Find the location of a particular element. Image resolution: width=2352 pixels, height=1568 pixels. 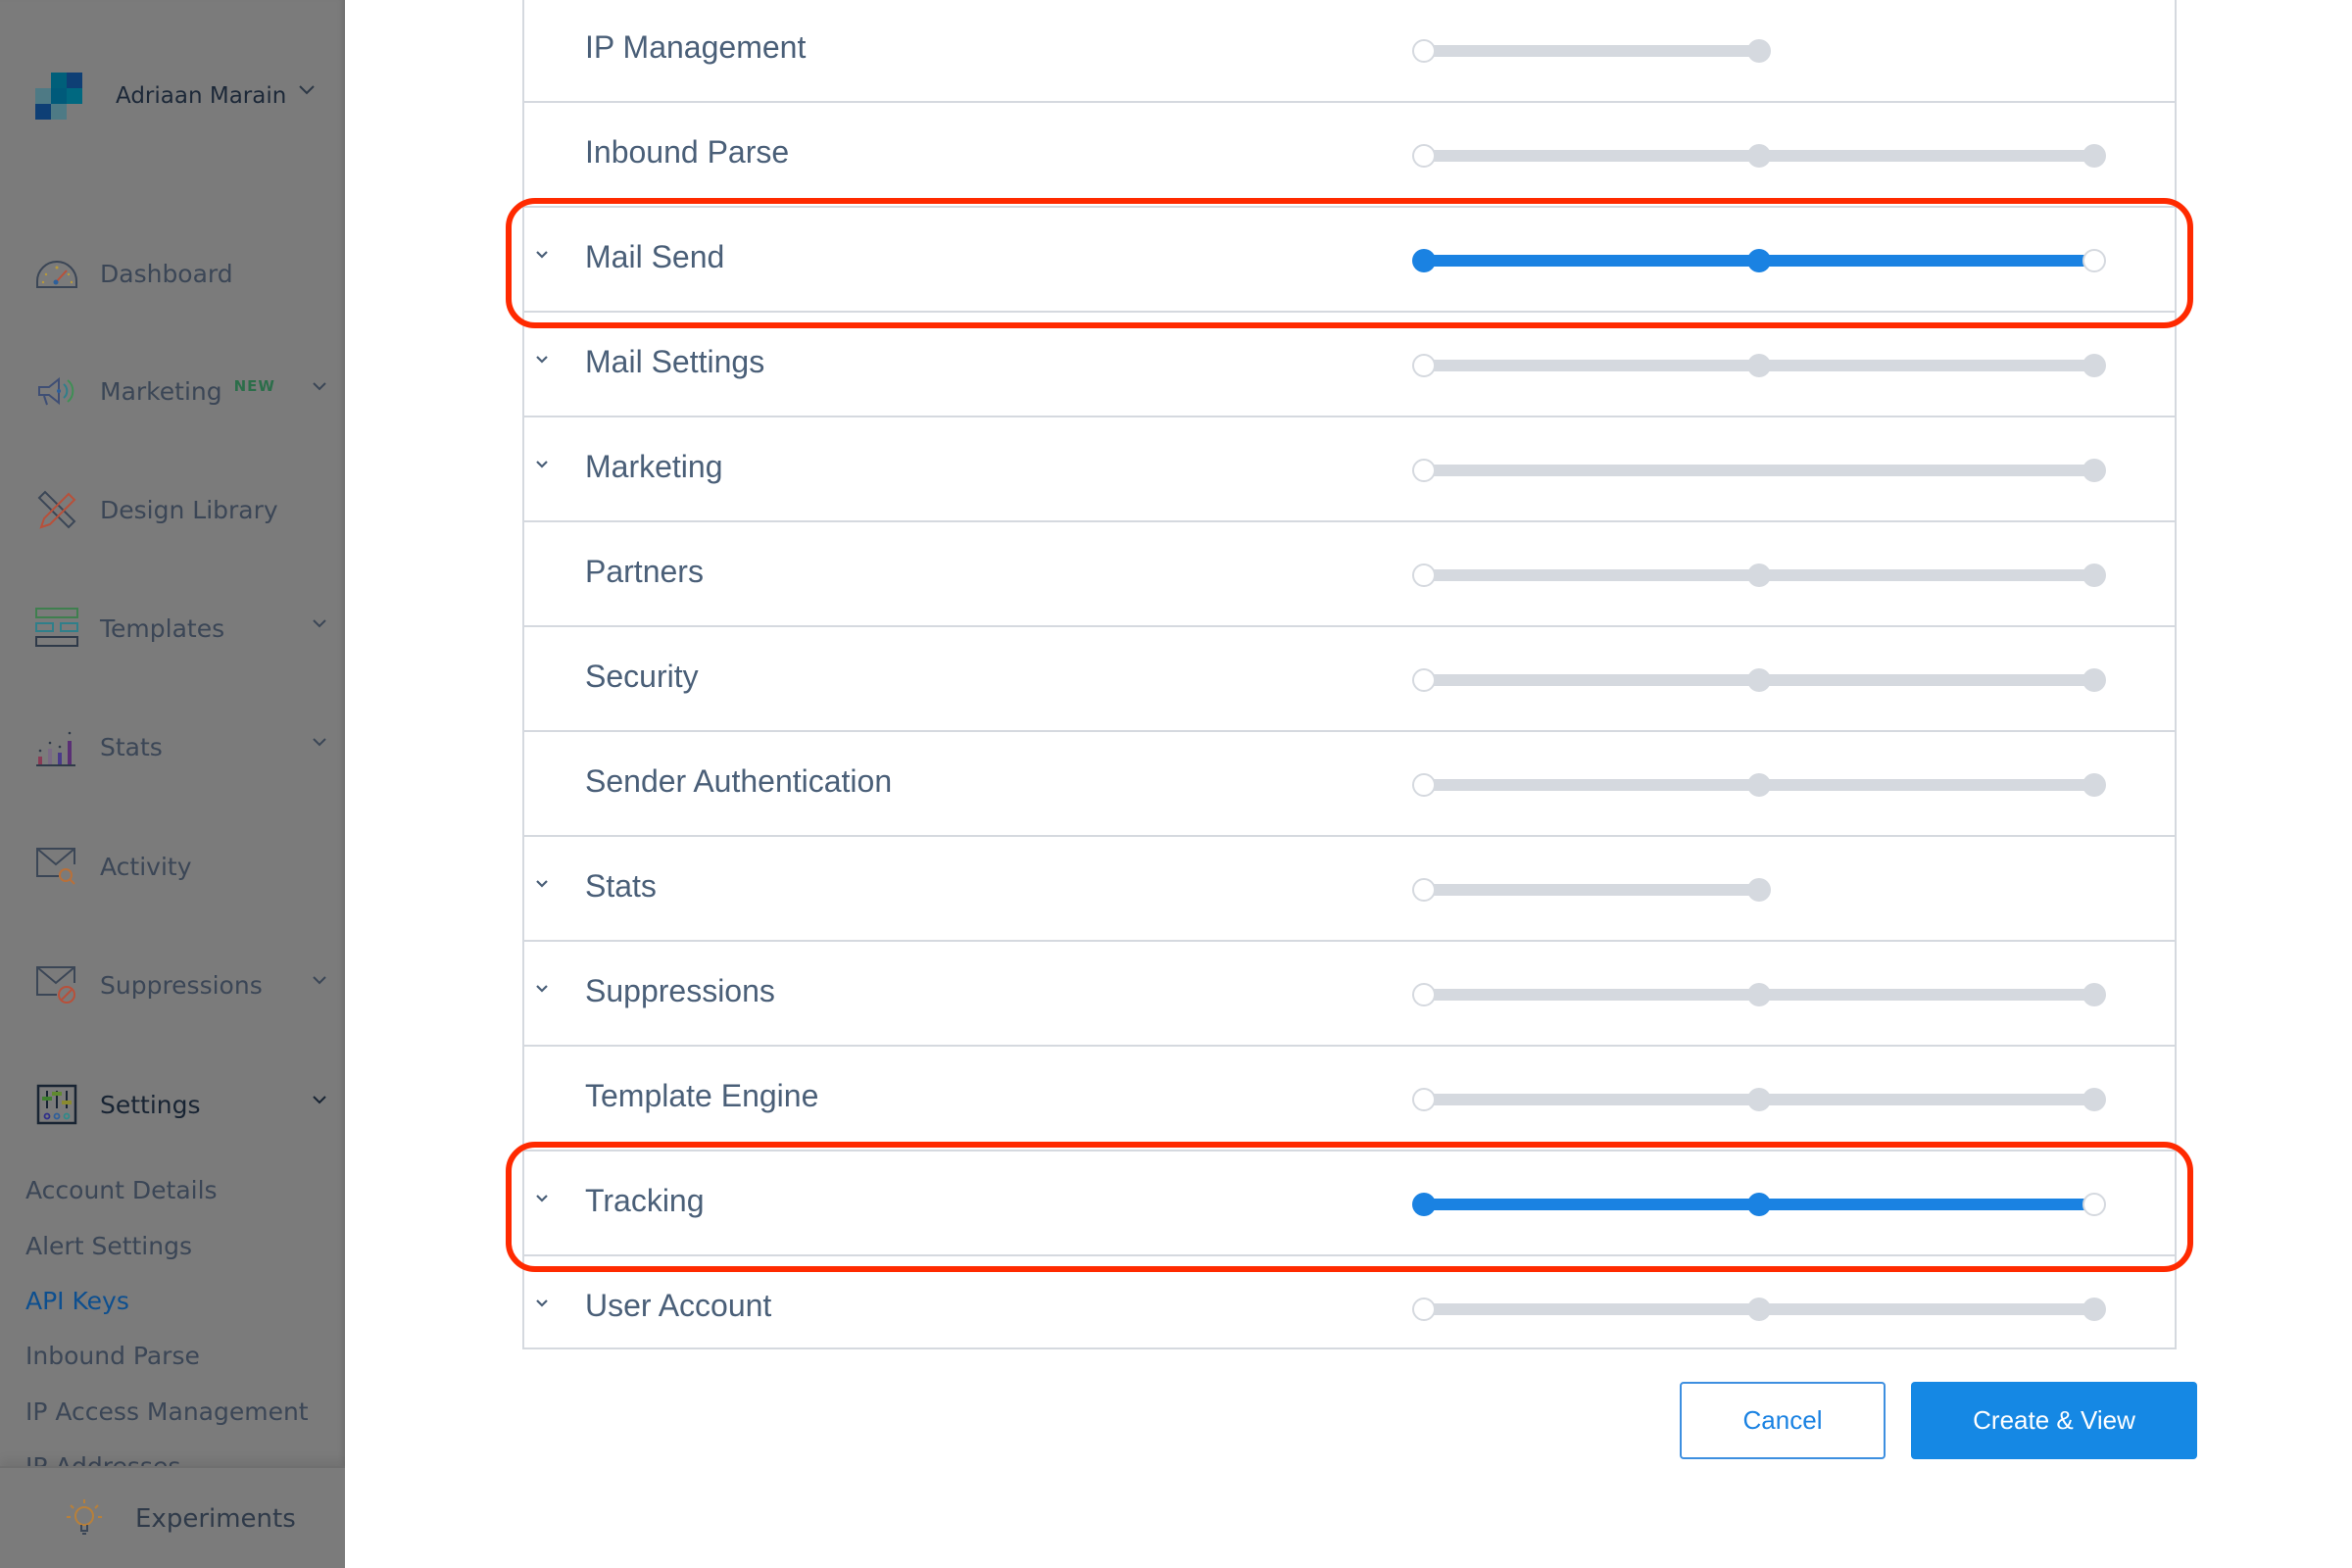

sidebar-item-templates: Templates is located at coordinates (185, 628).